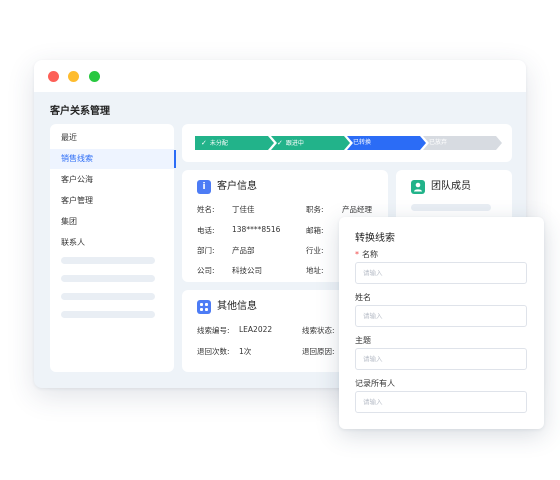 The image size is (560, 480). What do you see at coordinates (204, 307) in the screenshot?
I see `grid-icon` at bounding box center [204, 307].